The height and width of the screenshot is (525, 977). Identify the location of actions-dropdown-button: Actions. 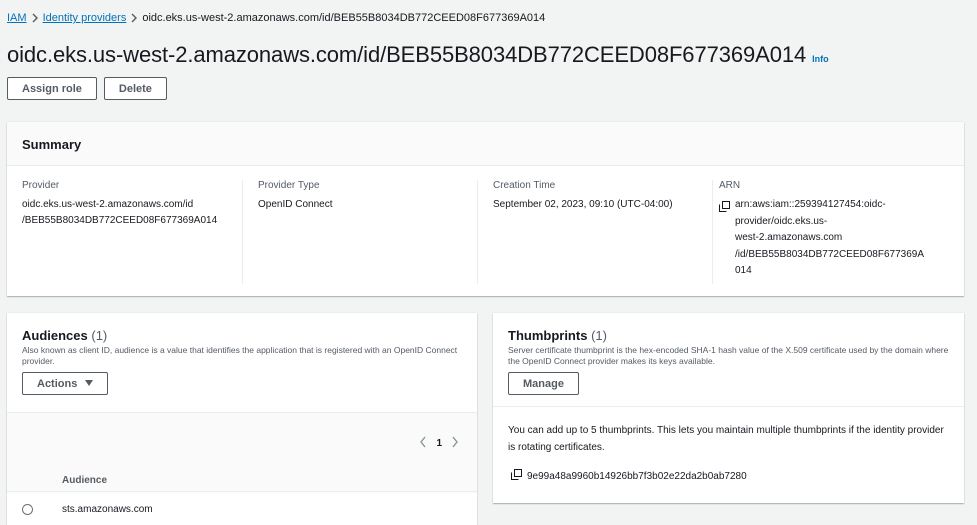
(65, 383).